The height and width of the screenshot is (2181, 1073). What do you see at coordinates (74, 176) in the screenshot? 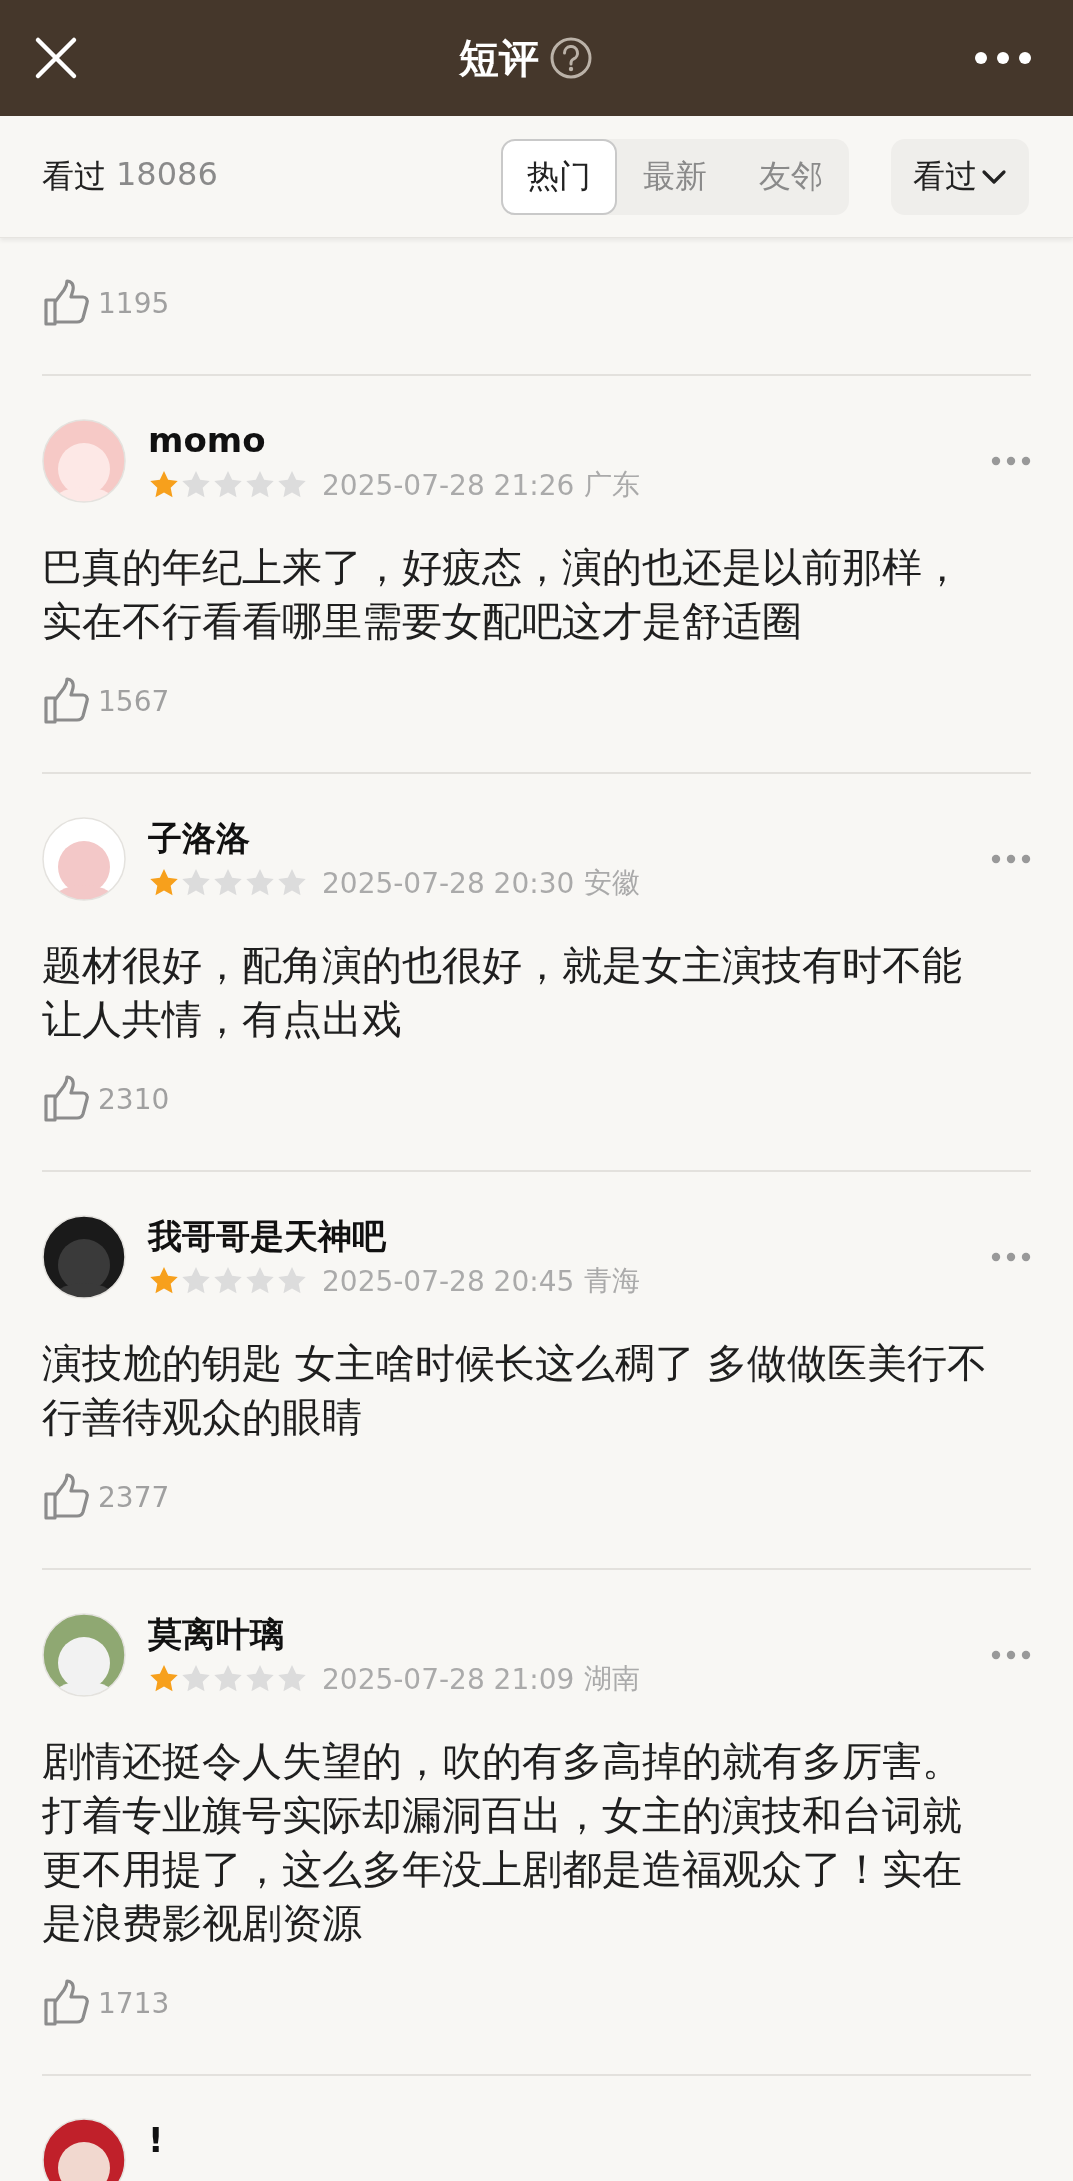
I see `watched-label: 看过` at bounding box center [74, 176].